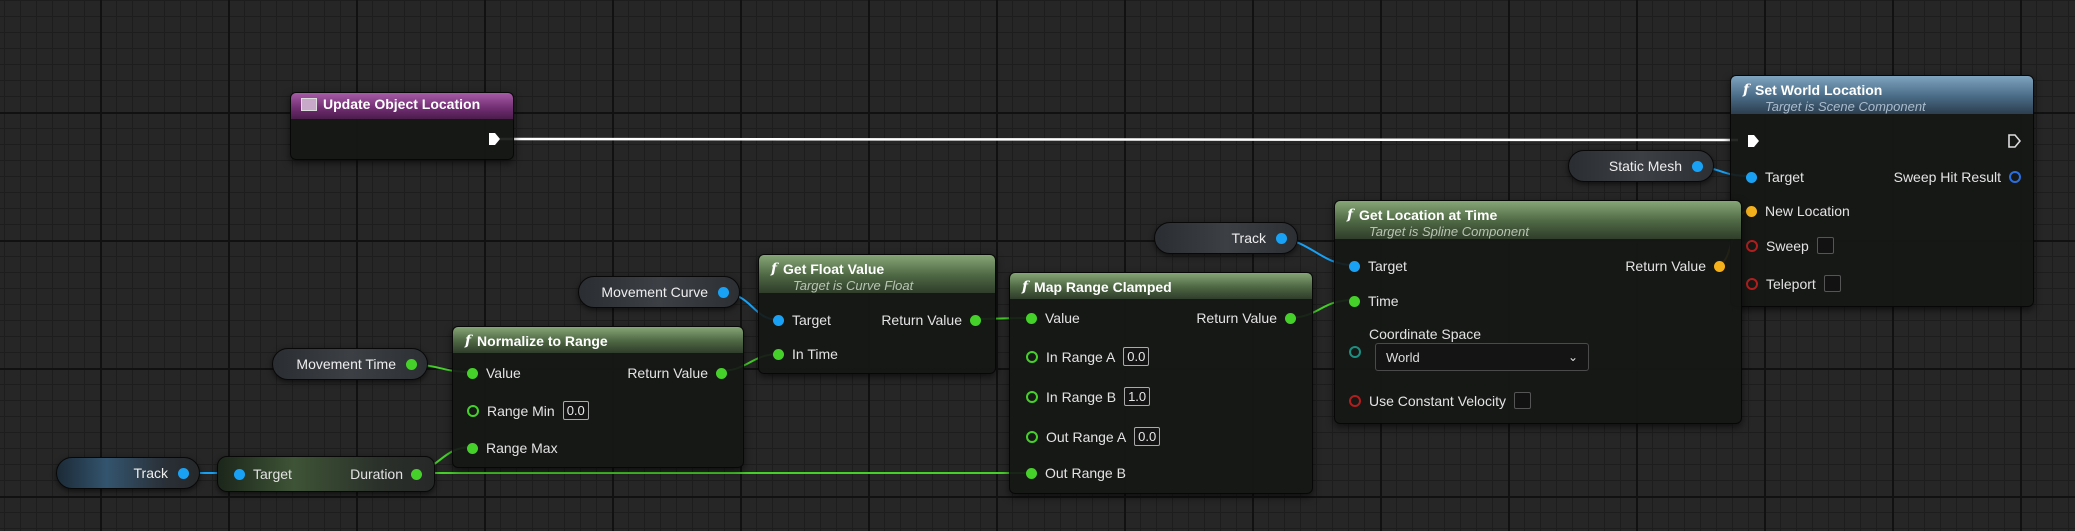 Image resolution: width=2075 pixels, height=531 pixels. I want to click on pin-duration: Duration, so click(386, 474).